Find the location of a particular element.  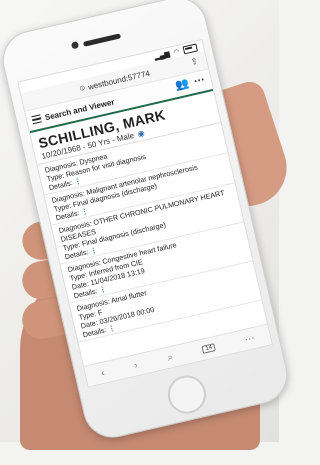

tabs-button: 14 is located at coordinates (208, 348).